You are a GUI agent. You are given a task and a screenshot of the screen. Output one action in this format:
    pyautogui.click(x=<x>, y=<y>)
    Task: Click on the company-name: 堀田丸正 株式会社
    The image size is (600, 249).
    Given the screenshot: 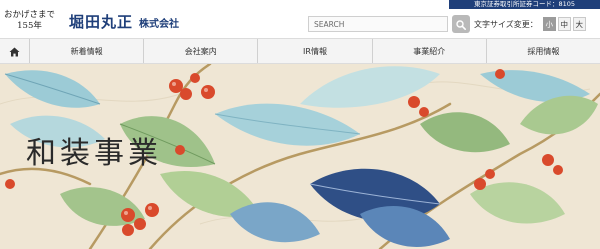 What is the action you would take?
    pyautogui.click(x=124, y=21)
    